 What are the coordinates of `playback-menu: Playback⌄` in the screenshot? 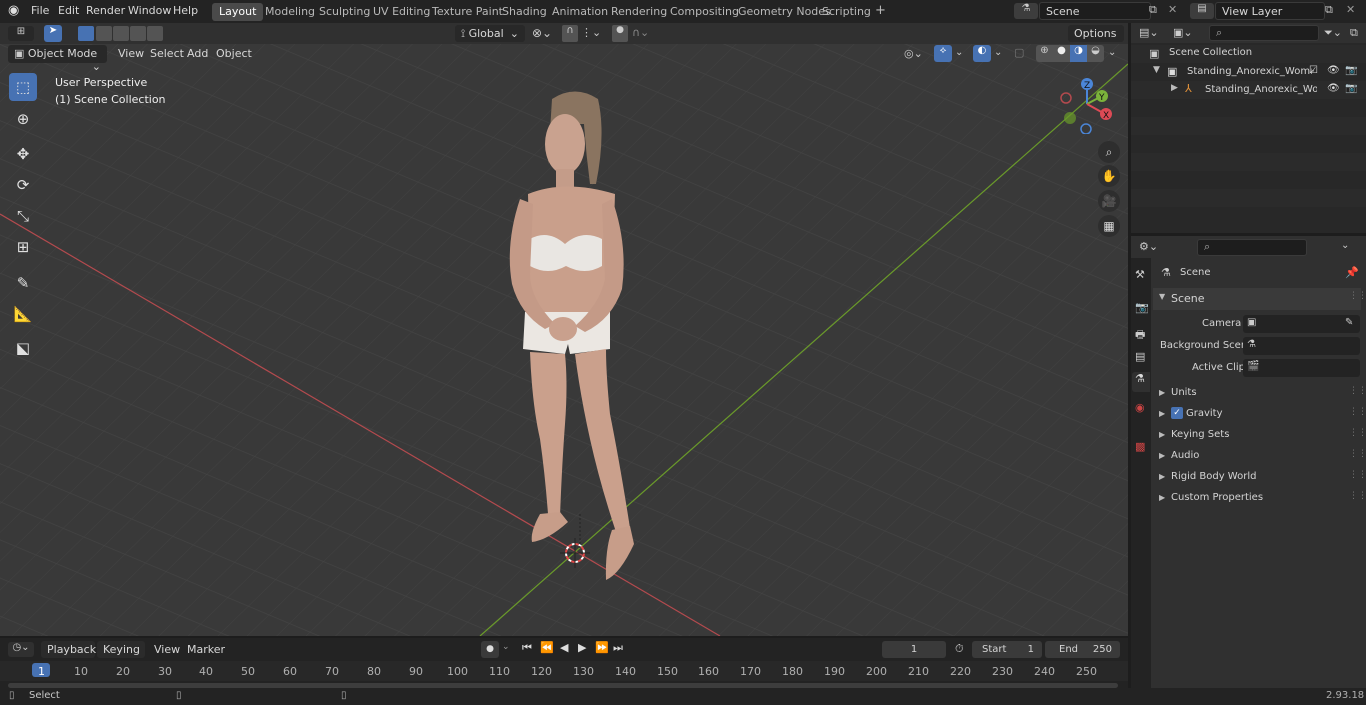 It's located at (68, 655).